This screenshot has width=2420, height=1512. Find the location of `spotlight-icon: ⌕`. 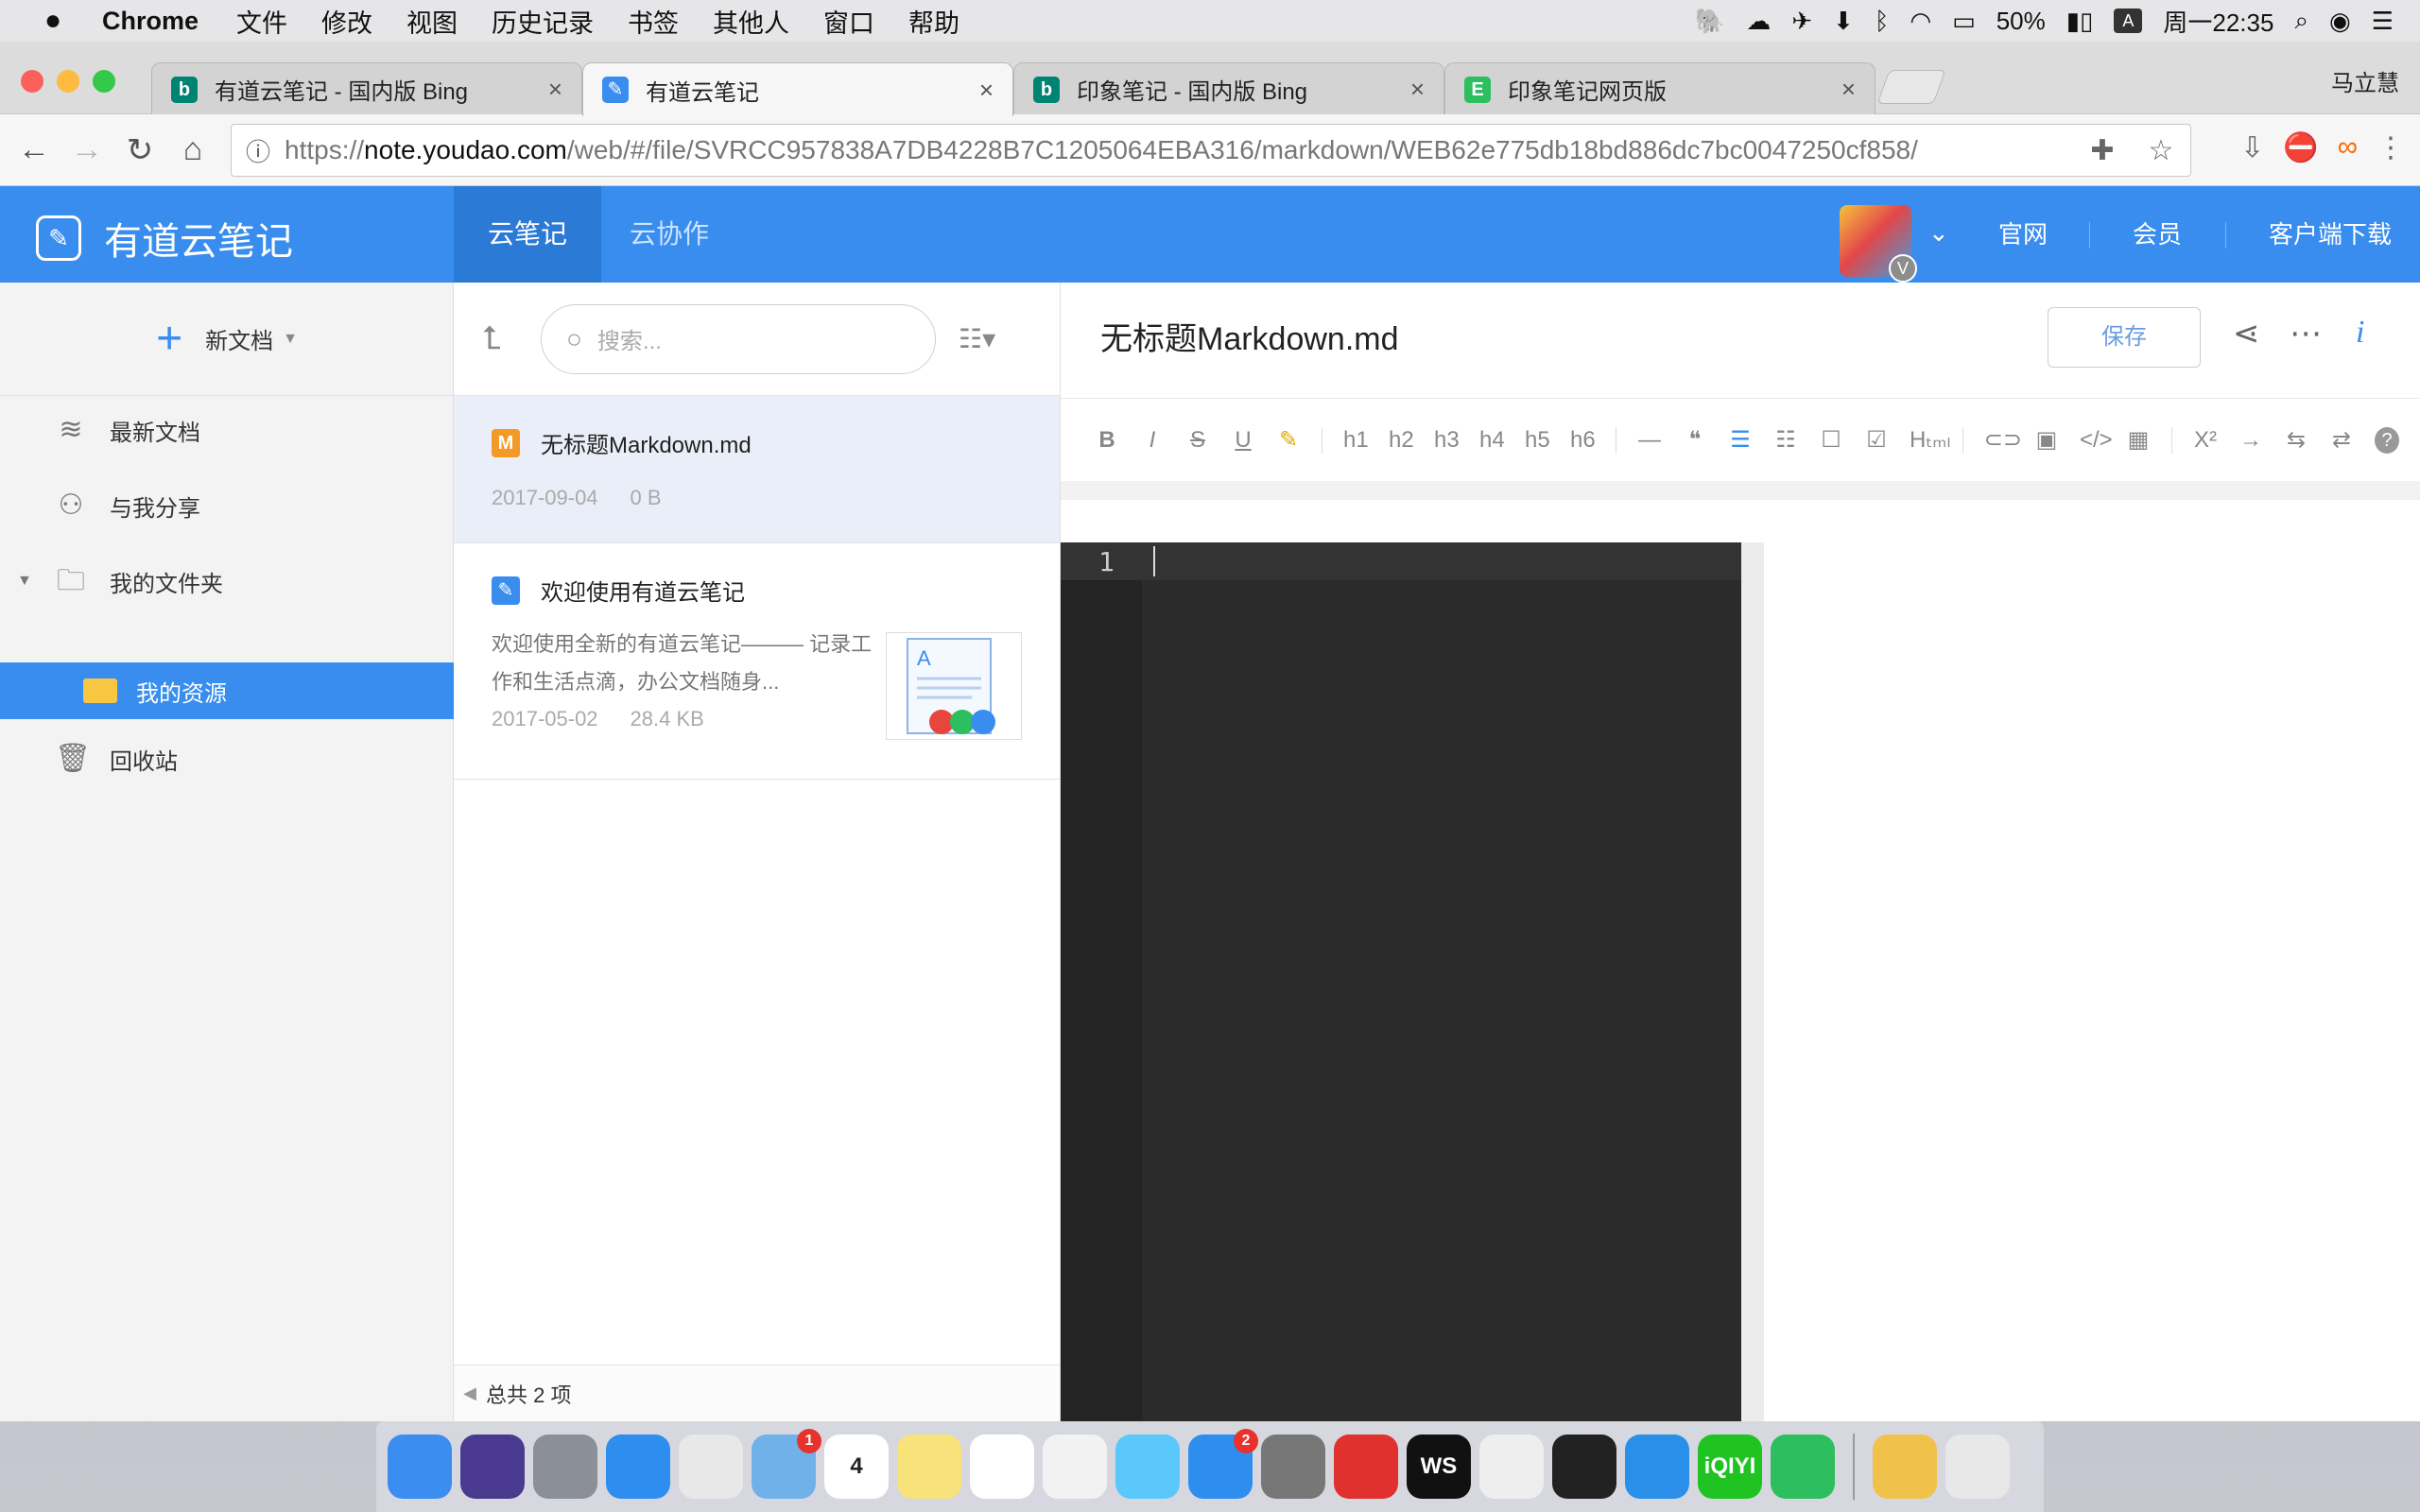

spotlight-icon: ⌕ is located at coordinates (2301, 21).